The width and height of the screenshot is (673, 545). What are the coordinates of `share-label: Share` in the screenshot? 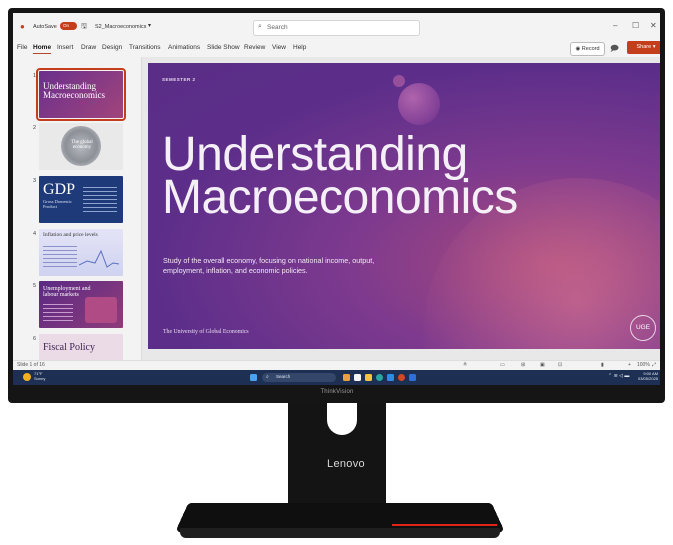 It's located at (644, 47).